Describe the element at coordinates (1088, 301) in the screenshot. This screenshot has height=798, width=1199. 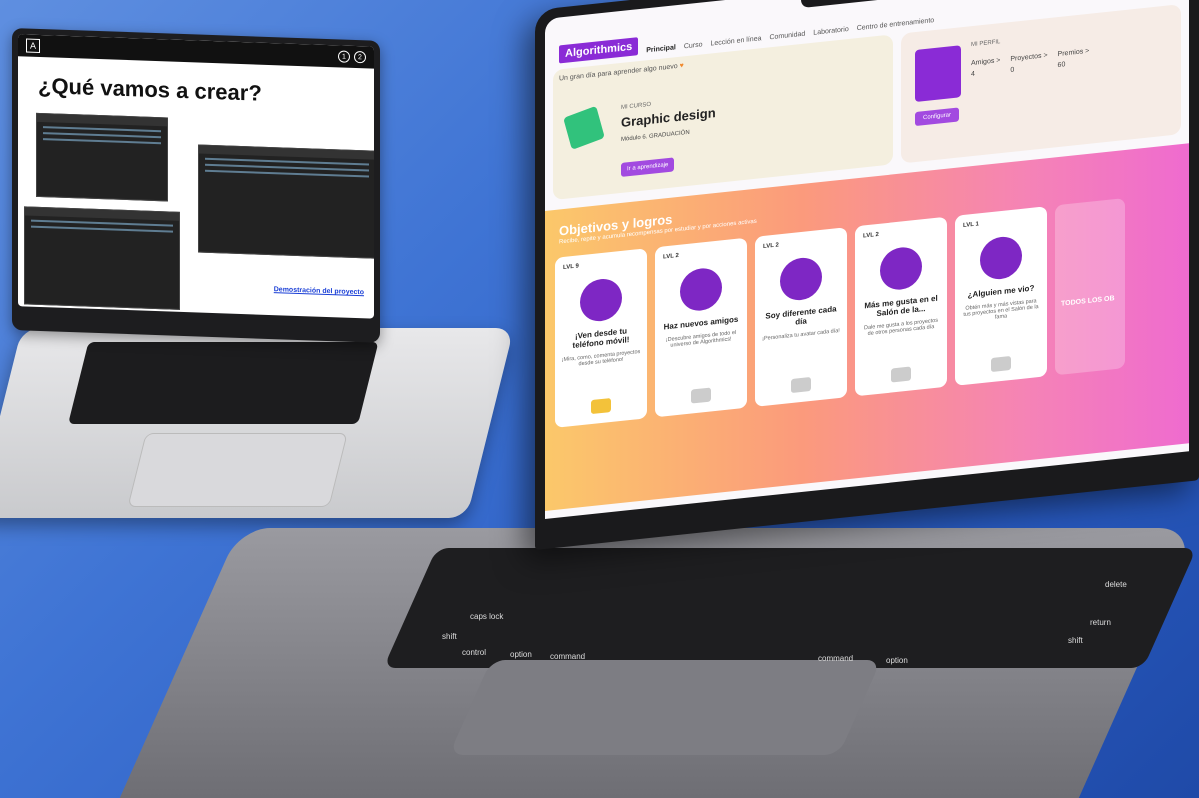
I see `all-goals-label: TODOS LOS OB` at that location.